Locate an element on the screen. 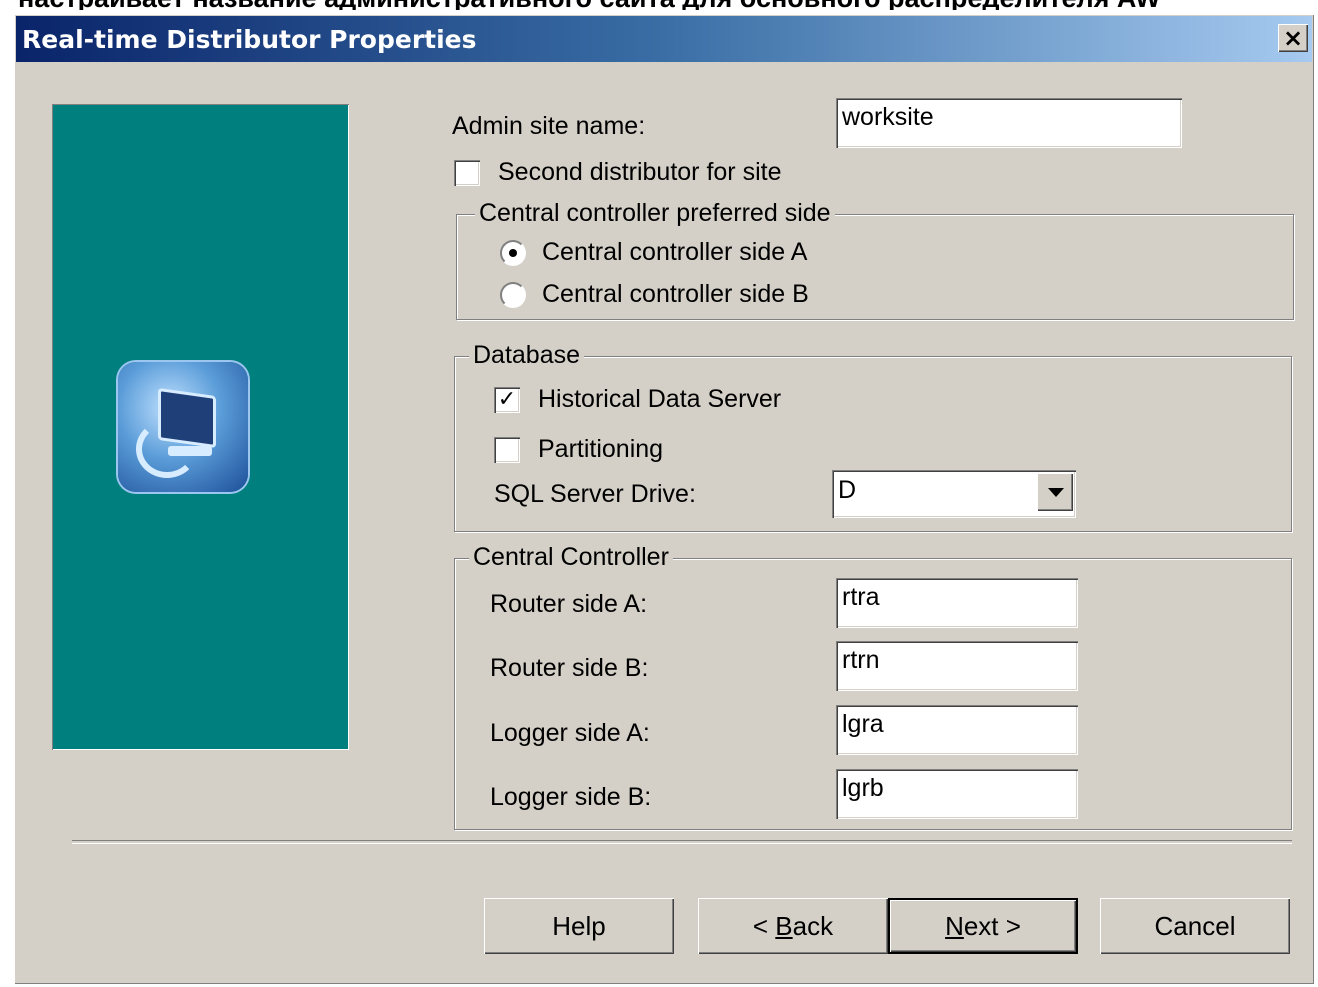  dropdown-button is located at coordinates (1055, 492).